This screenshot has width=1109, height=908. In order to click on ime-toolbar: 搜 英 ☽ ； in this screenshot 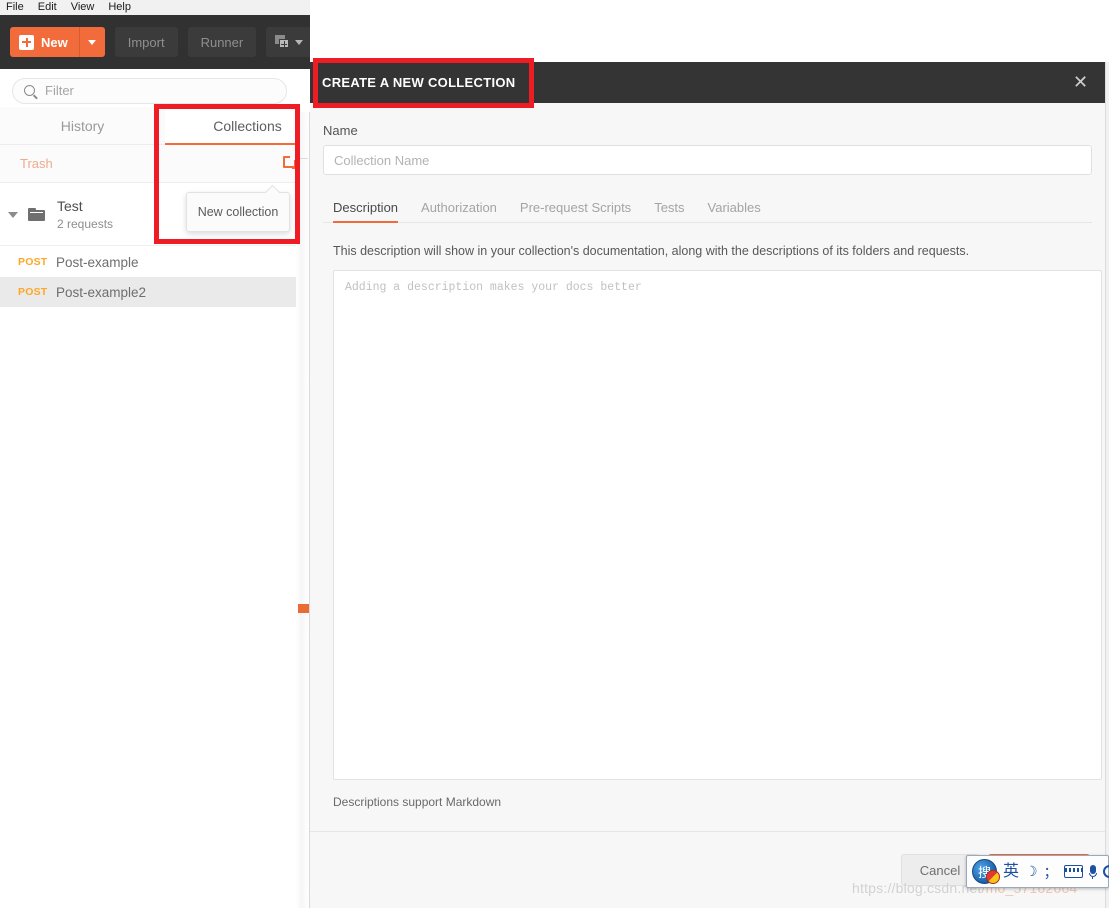, I will do `click(1037, 871)`.